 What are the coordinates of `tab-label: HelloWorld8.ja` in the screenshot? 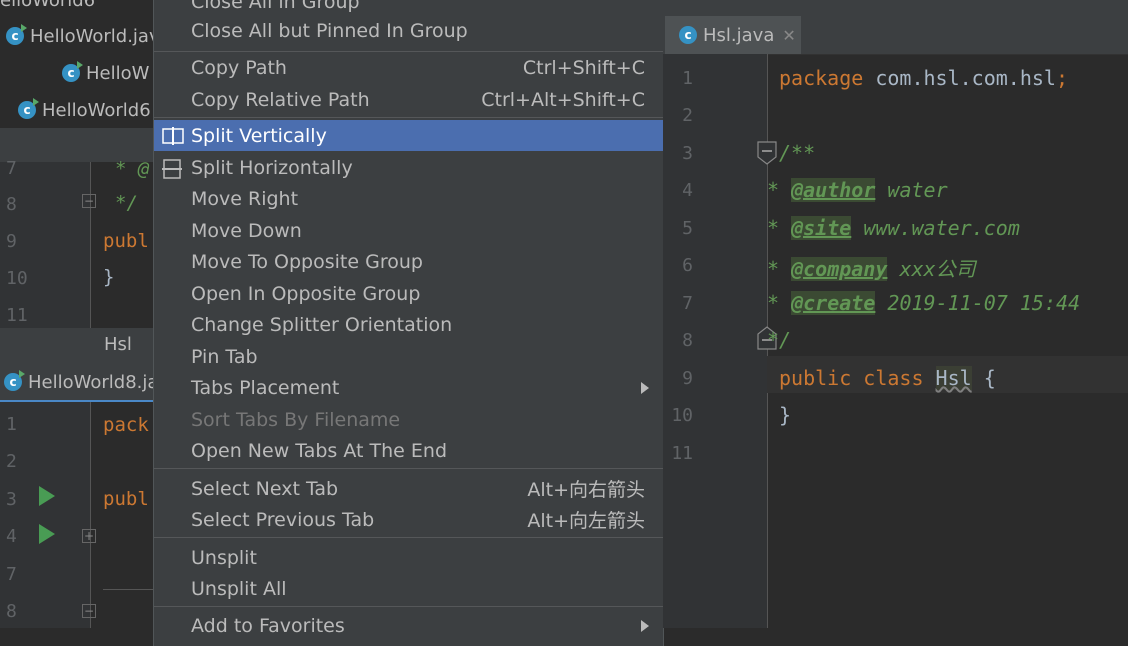 It's located at (90, 382).